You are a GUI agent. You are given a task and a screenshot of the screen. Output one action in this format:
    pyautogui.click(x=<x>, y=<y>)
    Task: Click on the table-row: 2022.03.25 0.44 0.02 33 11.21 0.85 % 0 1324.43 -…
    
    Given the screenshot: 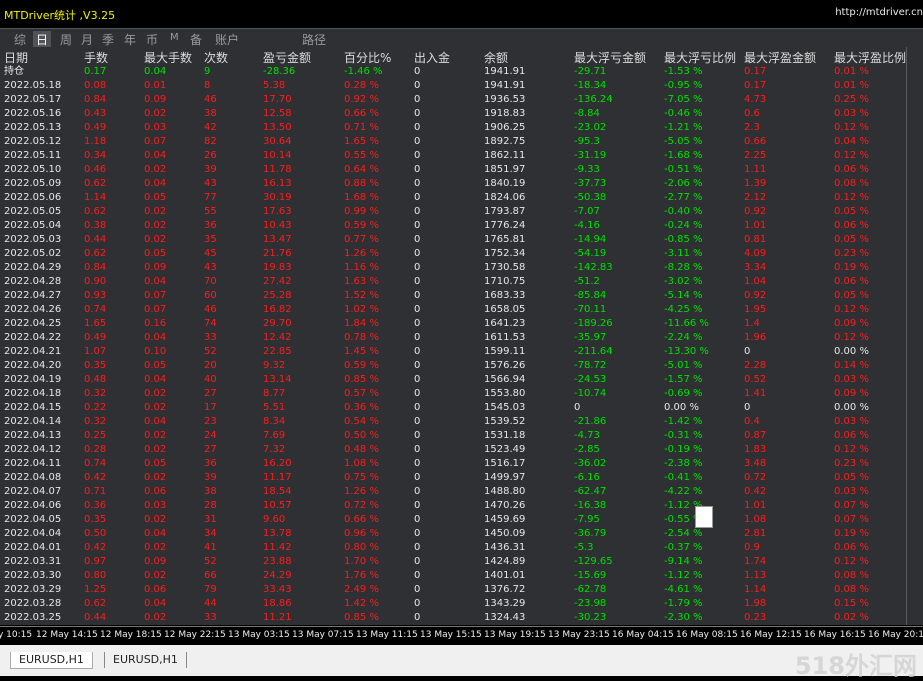 What is the action you would take?
    pyautogui.click(x=461, y=618)
    